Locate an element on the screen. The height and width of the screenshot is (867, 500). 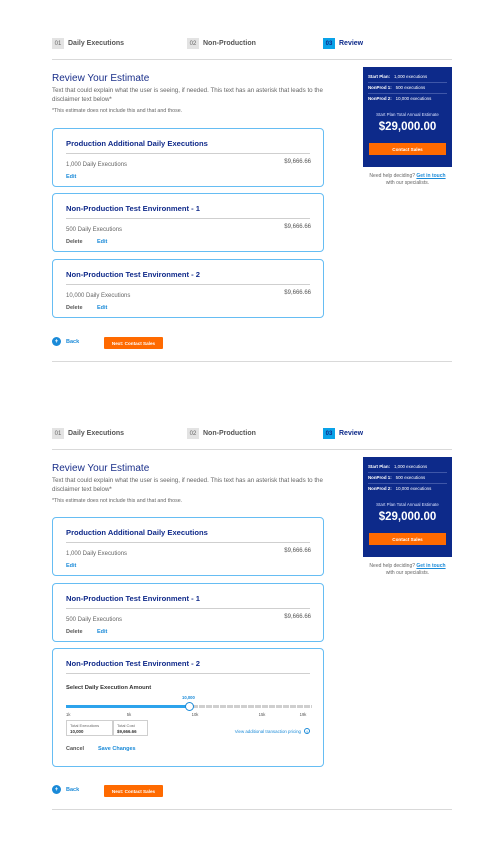
card-title: Production Additional Daily Executions is located at coordinates (137, 143).